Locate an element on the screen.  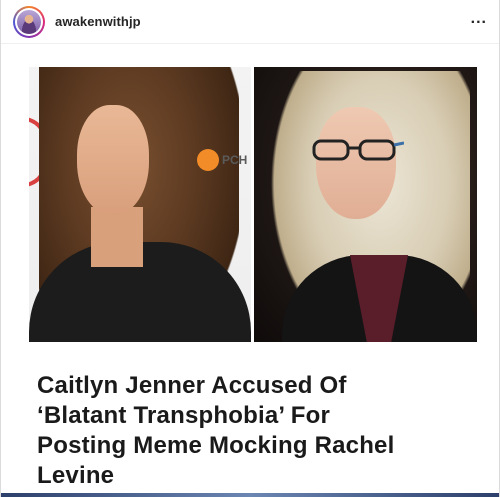
pch-logo-icon is located at coordinates (208, 160).